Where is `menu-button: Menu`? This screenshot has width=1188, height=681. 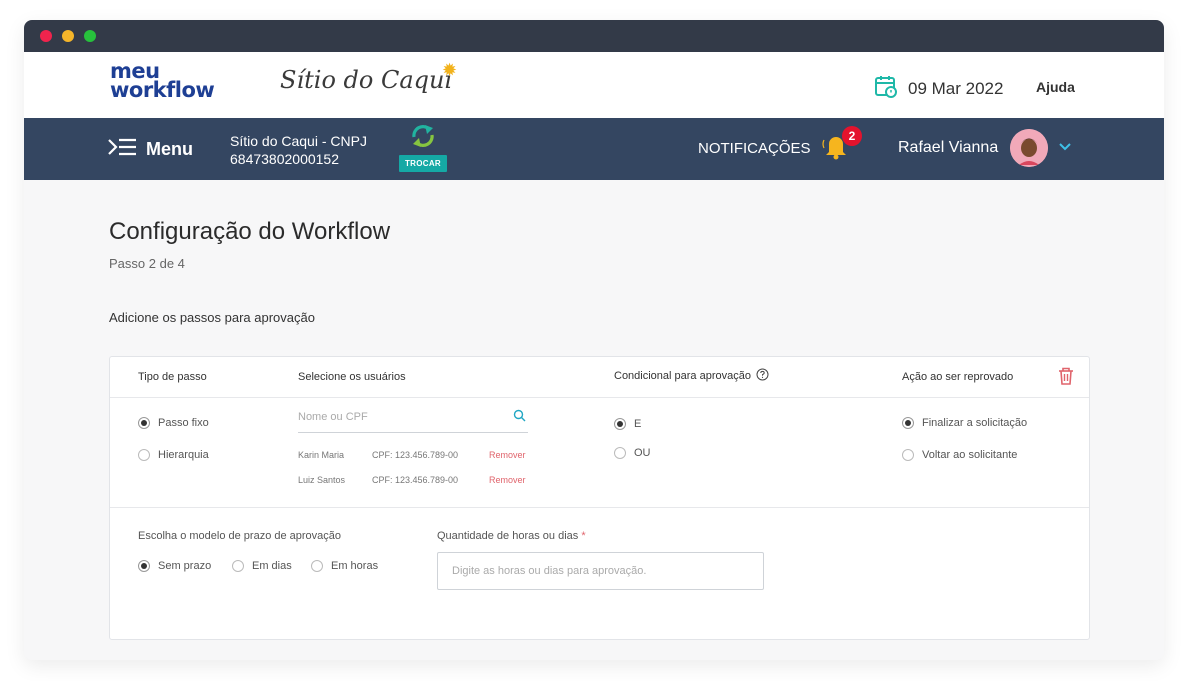
menu-button: Menu is located at coordinates (150, 149).